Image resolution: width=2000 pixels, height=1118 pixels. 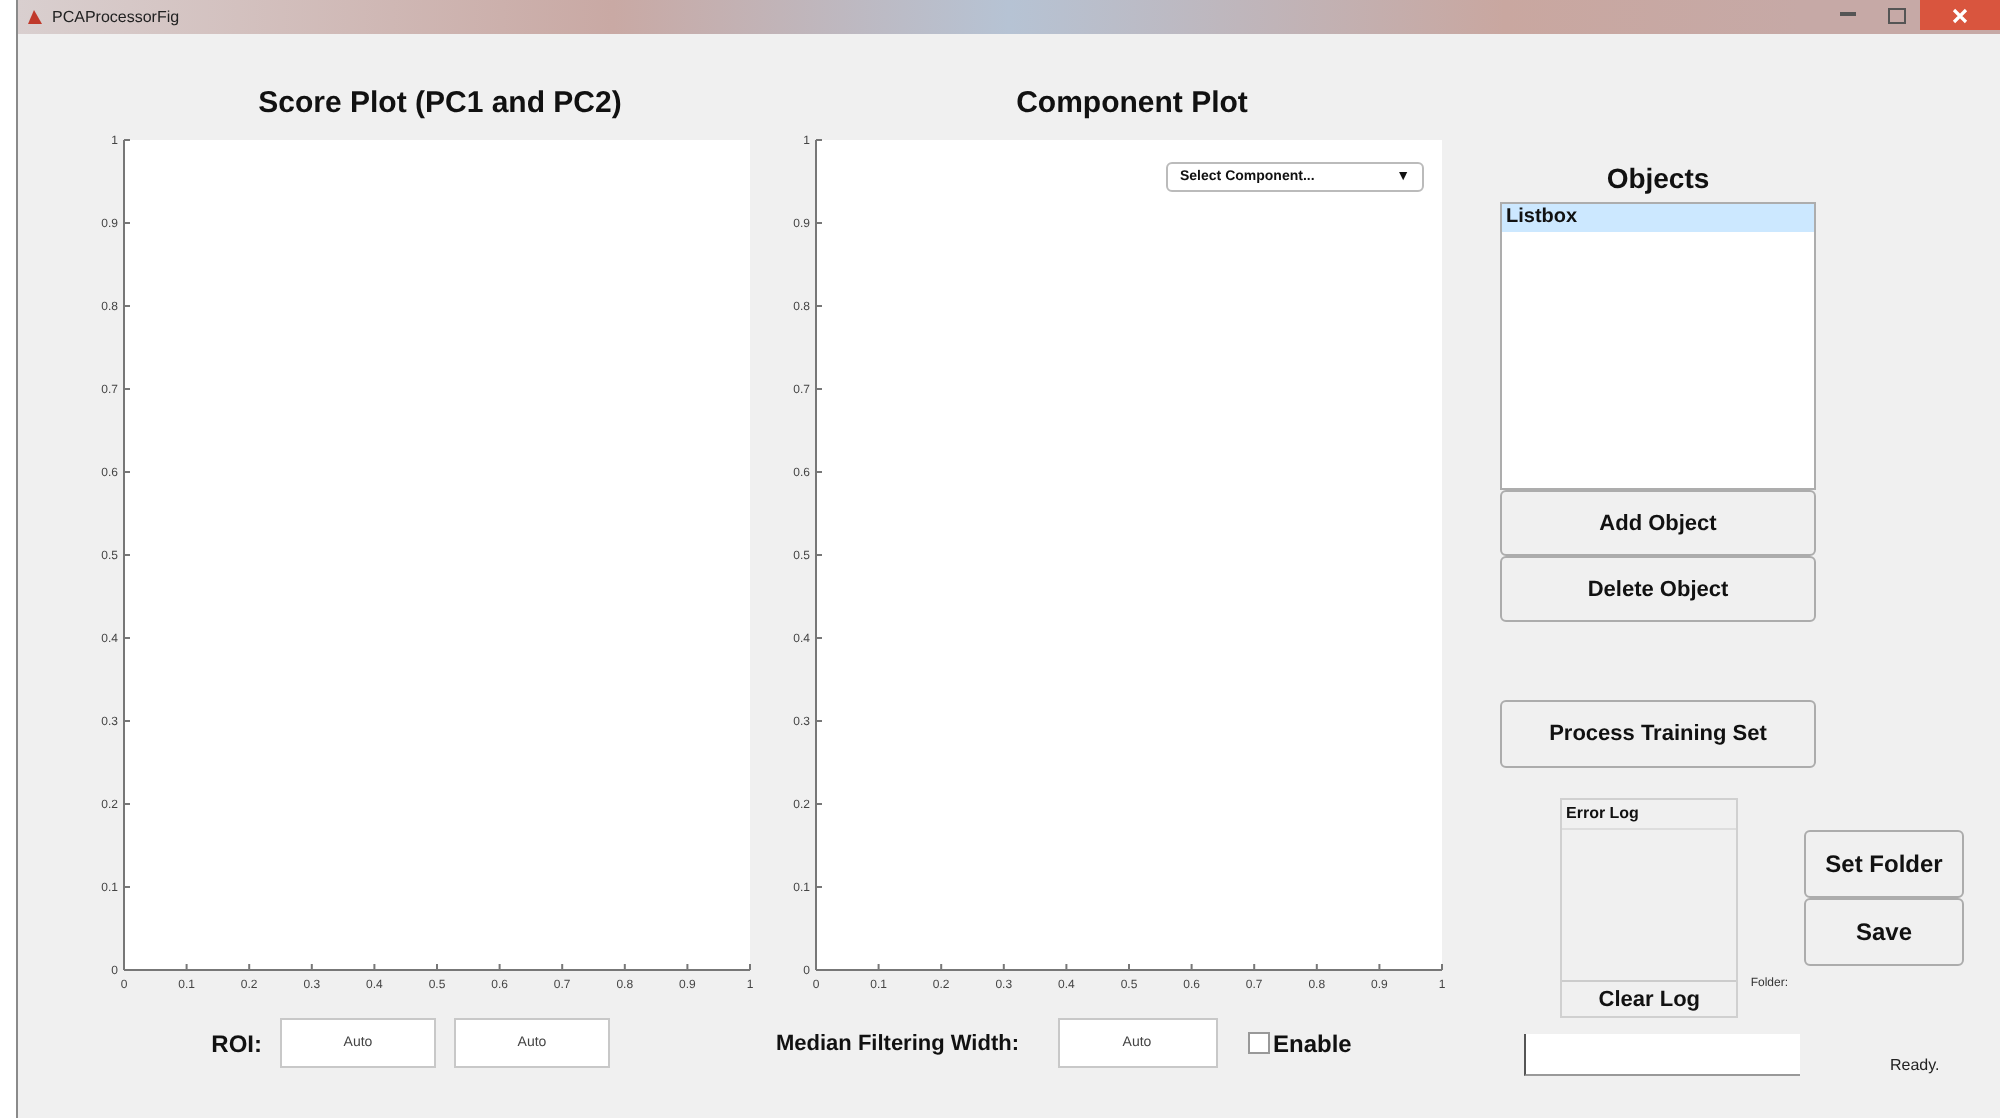 What do you see at coordinates (1658, 734) in the screenshot?
I see `process-button: Process Training Set` at bounding box center [1658, 734].